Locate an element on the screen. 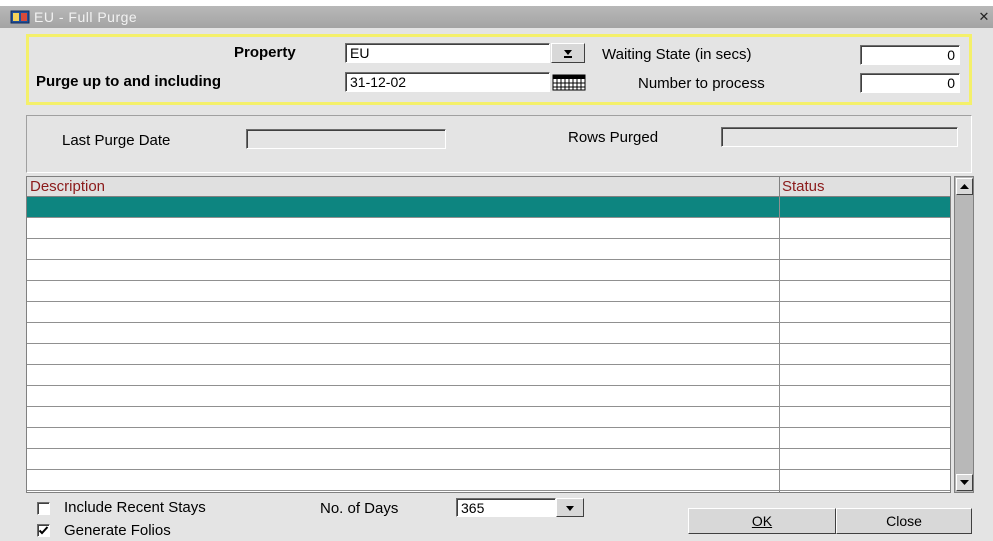 The width and height of the screenshot is (993, 541). days-dropdown-button is located at coordinates (570, 507).